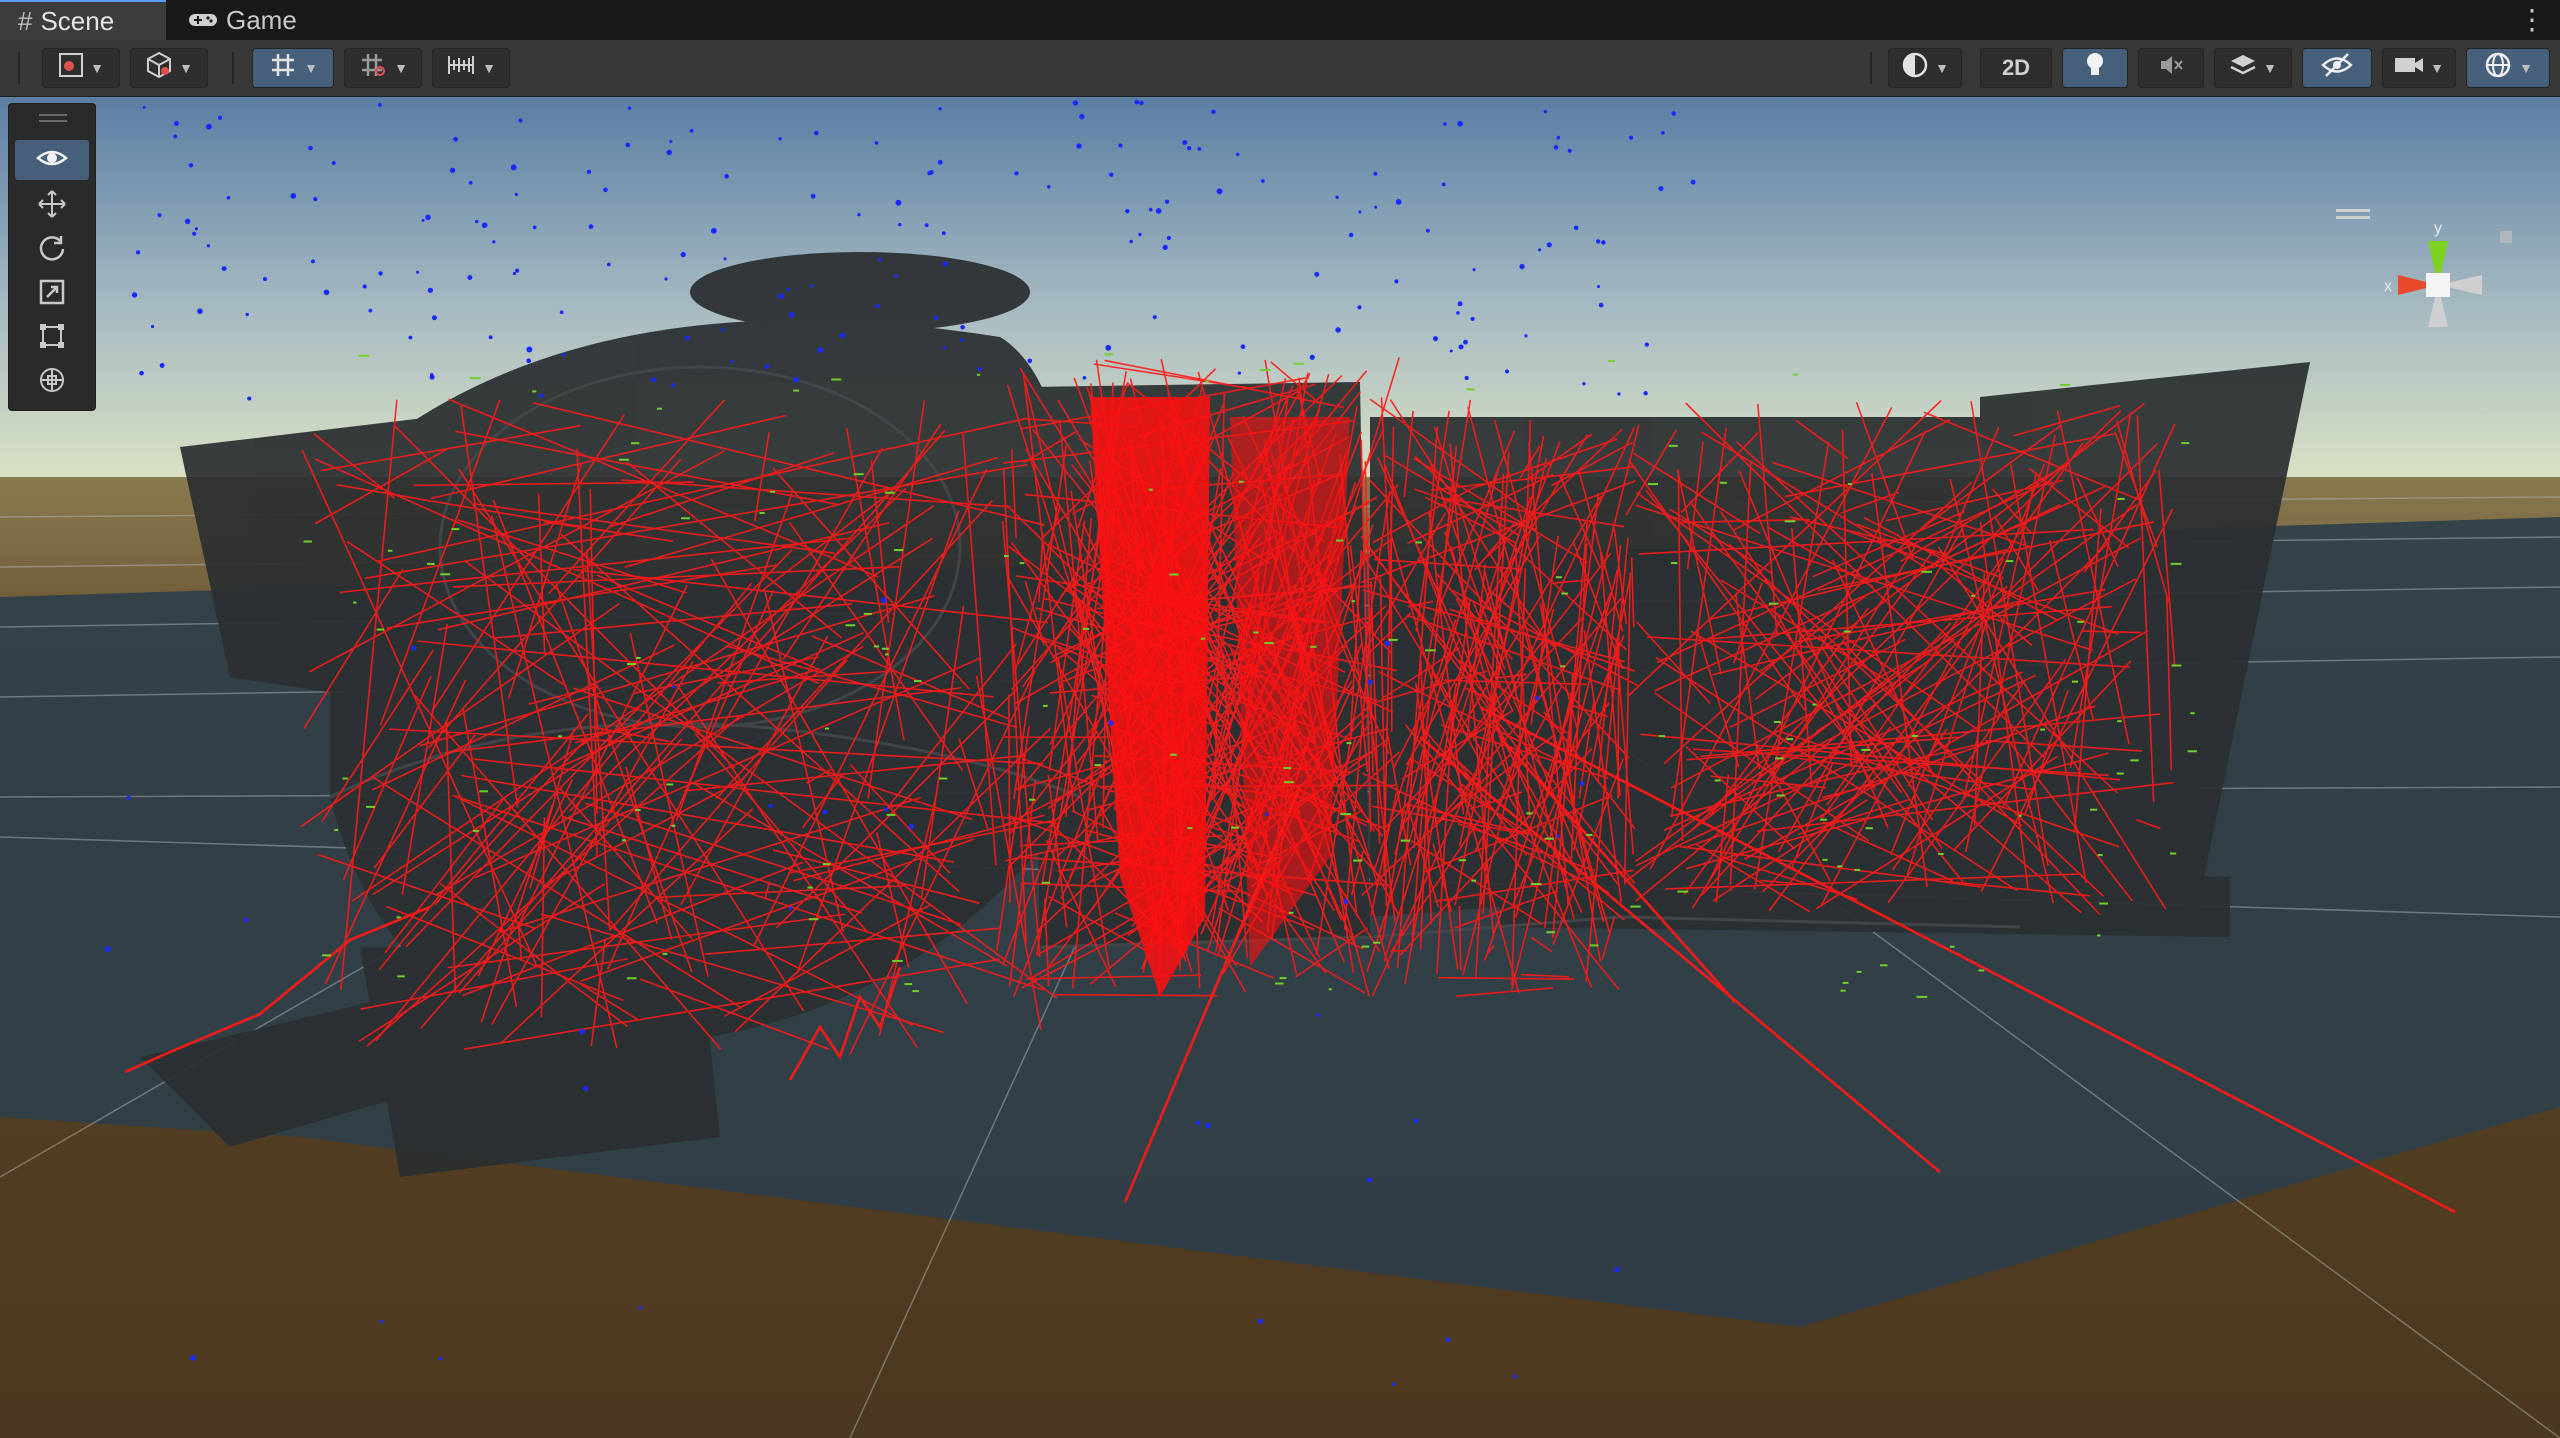 The width and height of the screenshot is (2560, 1438). I want to click on chevron-down-icon: ▼, so click(1942, 68).